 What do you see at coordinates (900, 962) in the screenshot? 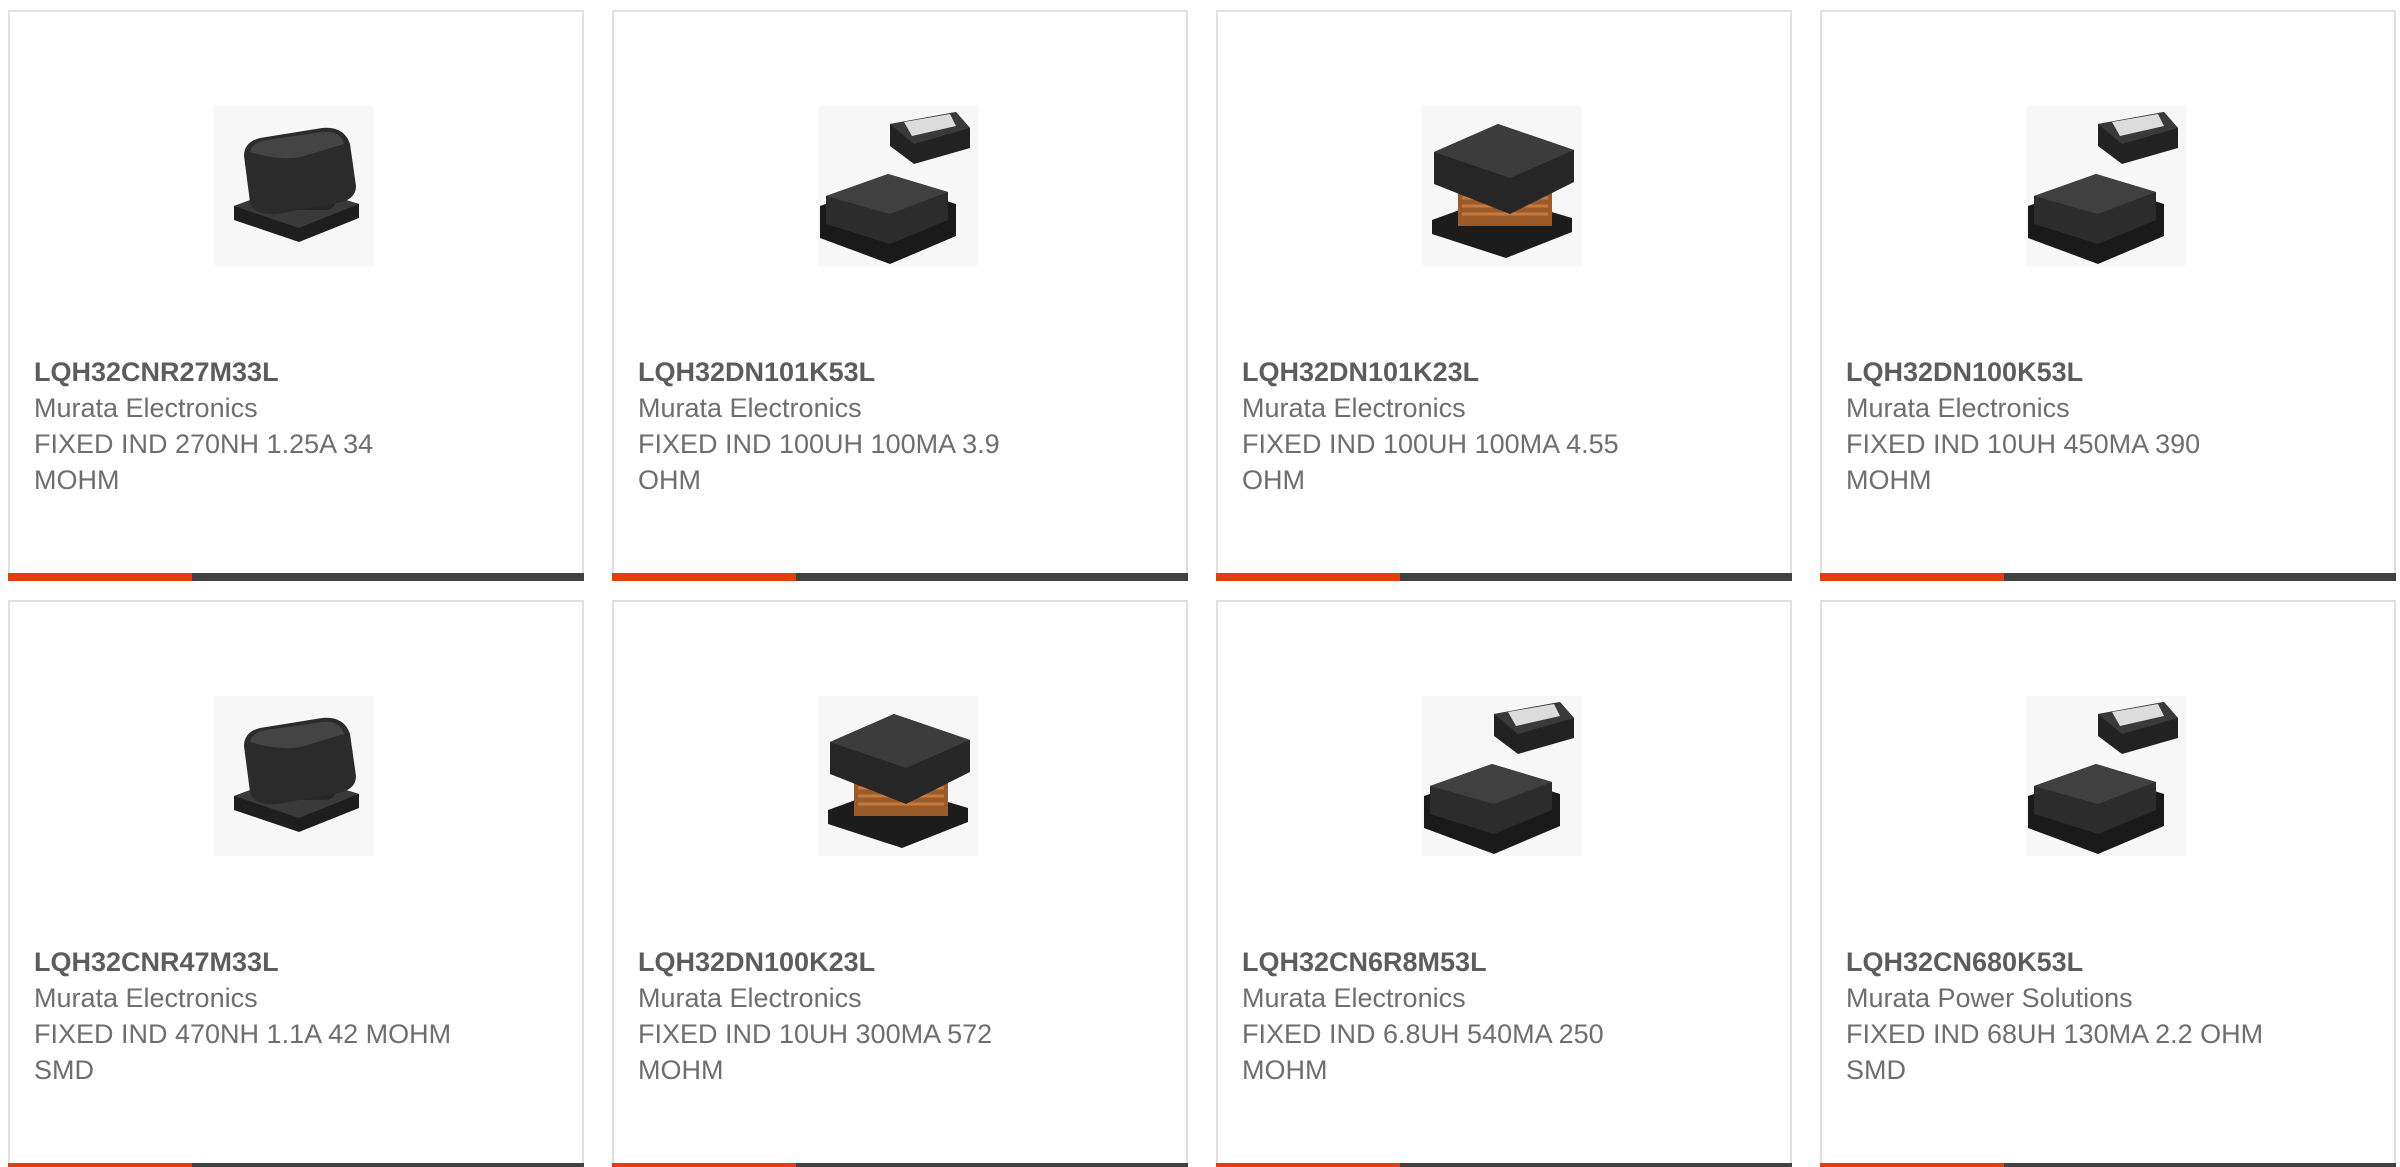
I see `part-number: LQH32DN100K23L` at bounding box center [900, 962].